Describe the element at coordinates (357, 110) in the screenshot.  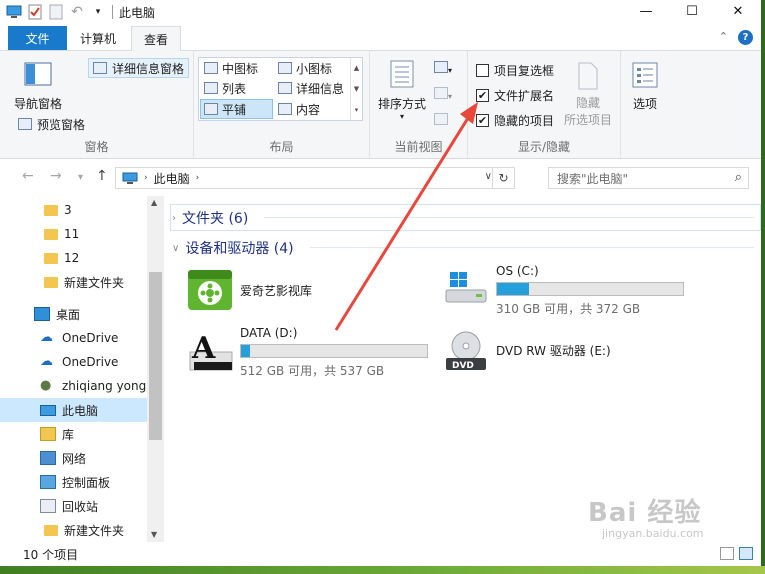
I see `gallery-more-icon: ▾` at that location.